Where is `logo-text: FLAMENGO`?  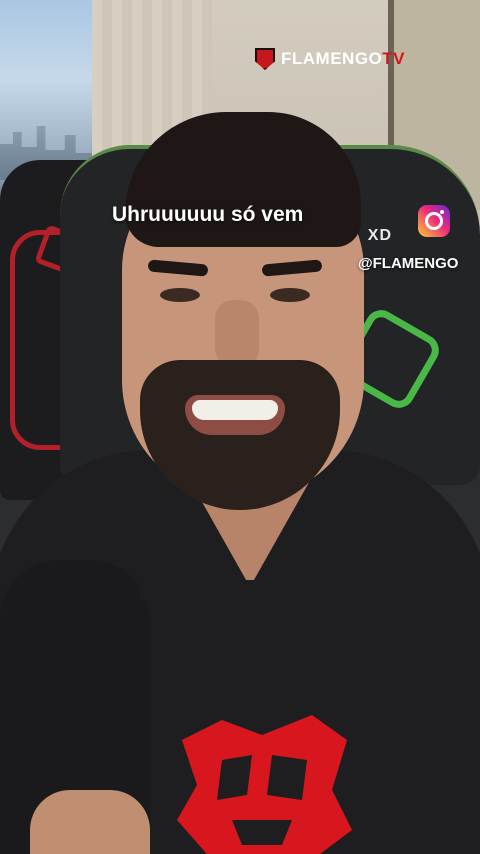 logo-text: FLAMENGO is located at coordinates (332, 58).